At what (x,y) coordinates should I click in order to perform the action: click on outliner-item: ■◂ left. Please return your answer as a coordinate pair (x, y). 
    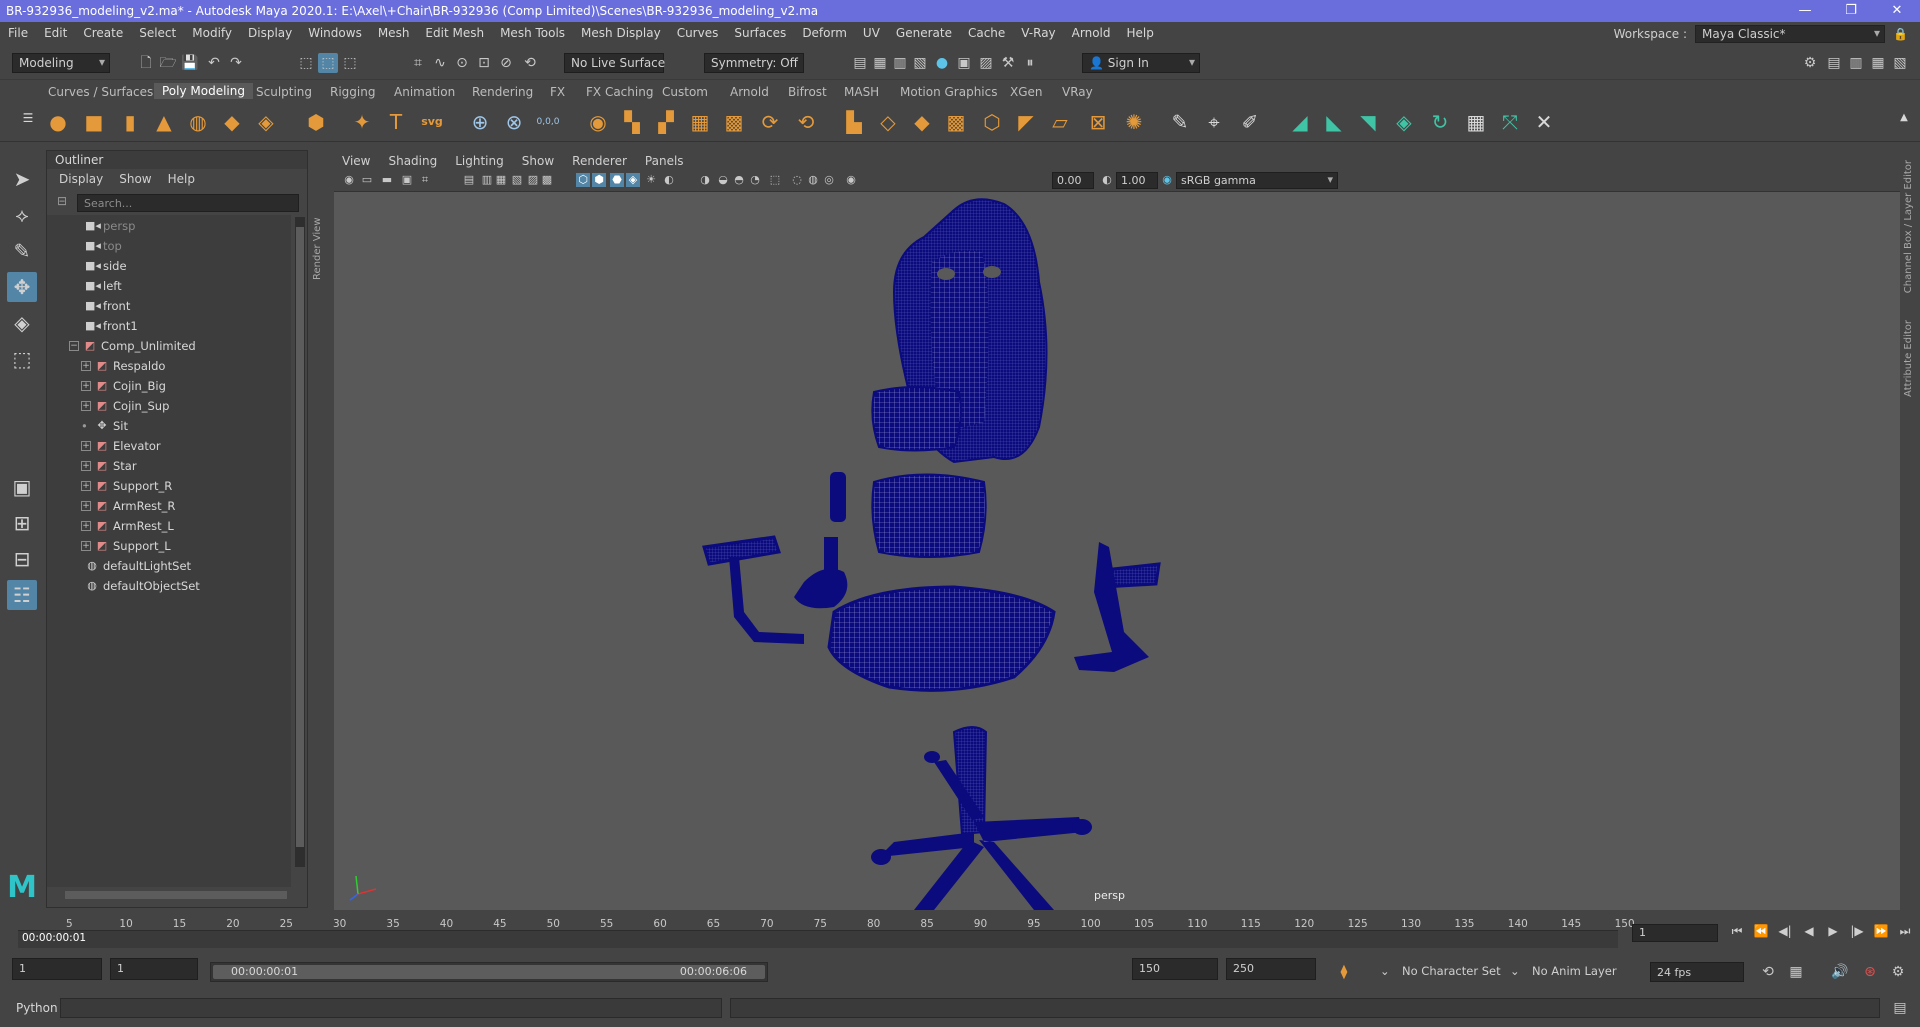
    Looking at the image, I should click on (103, 286).